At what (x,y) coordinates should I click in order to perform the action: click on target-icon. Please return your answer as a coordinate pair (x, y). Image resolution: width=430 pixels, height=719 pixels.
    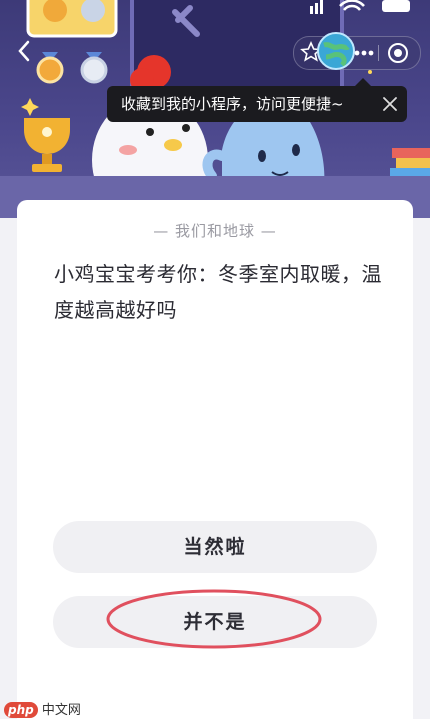
    Looking at the image, I should click on (398, 53).